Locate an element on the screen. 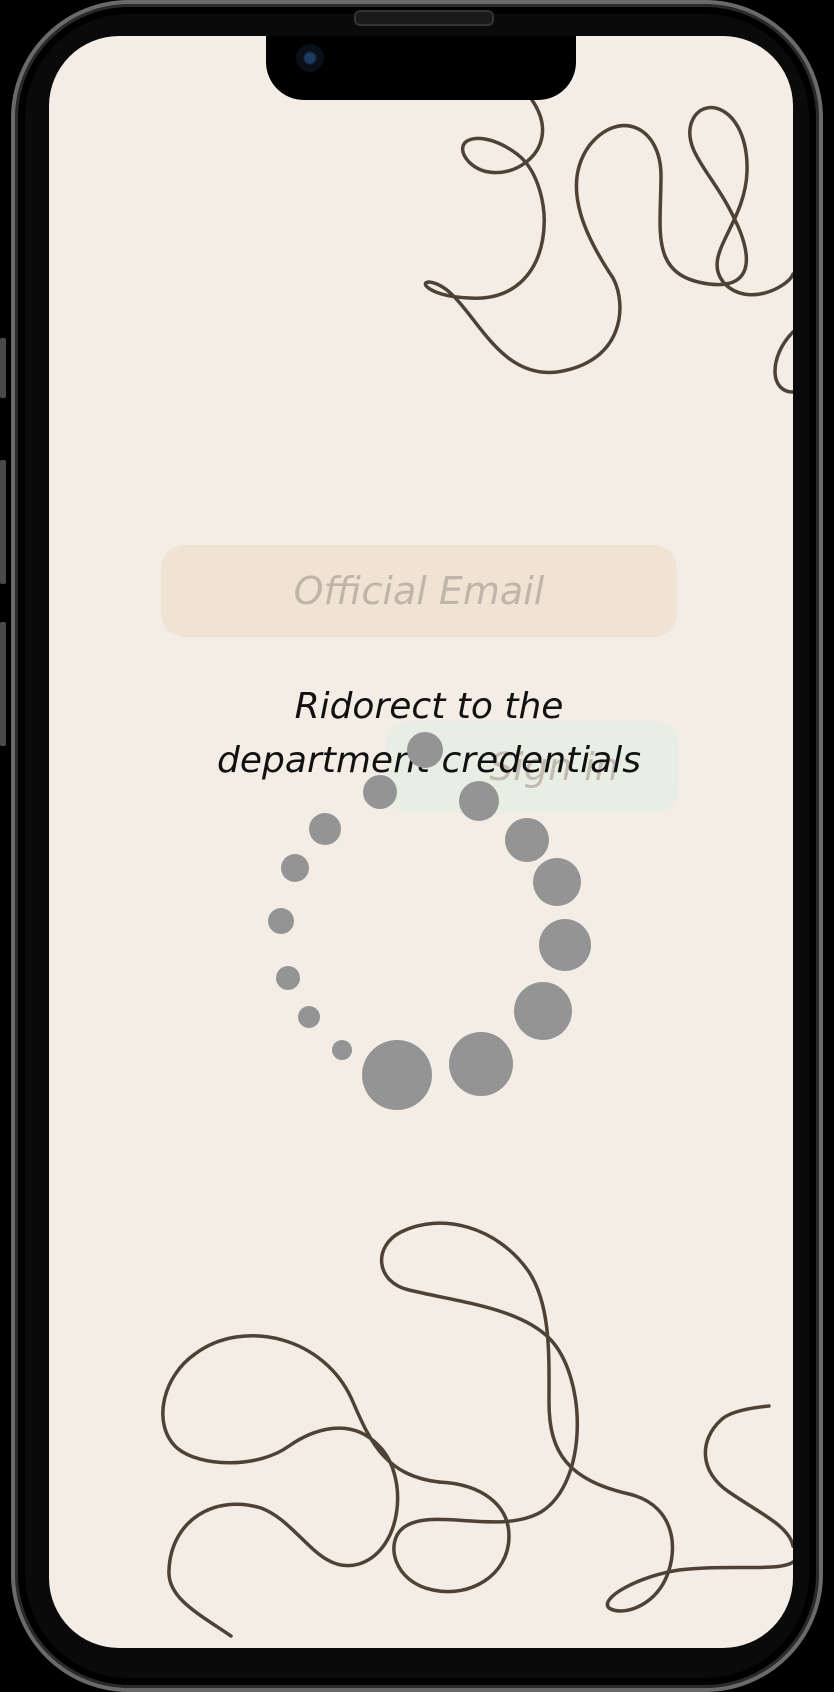 This screenshot has height=1692, width=834. phone-side-button-volume-down is located at coordinates (3, 684).